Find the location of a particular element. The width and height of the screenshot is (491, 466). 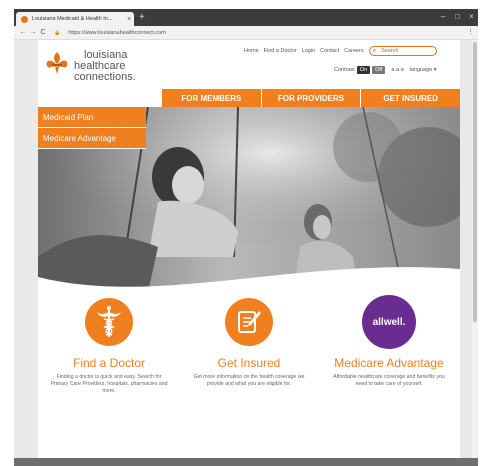

url-field: https://www.louisianahealthconnect.com is located at coordinates (117, 33).